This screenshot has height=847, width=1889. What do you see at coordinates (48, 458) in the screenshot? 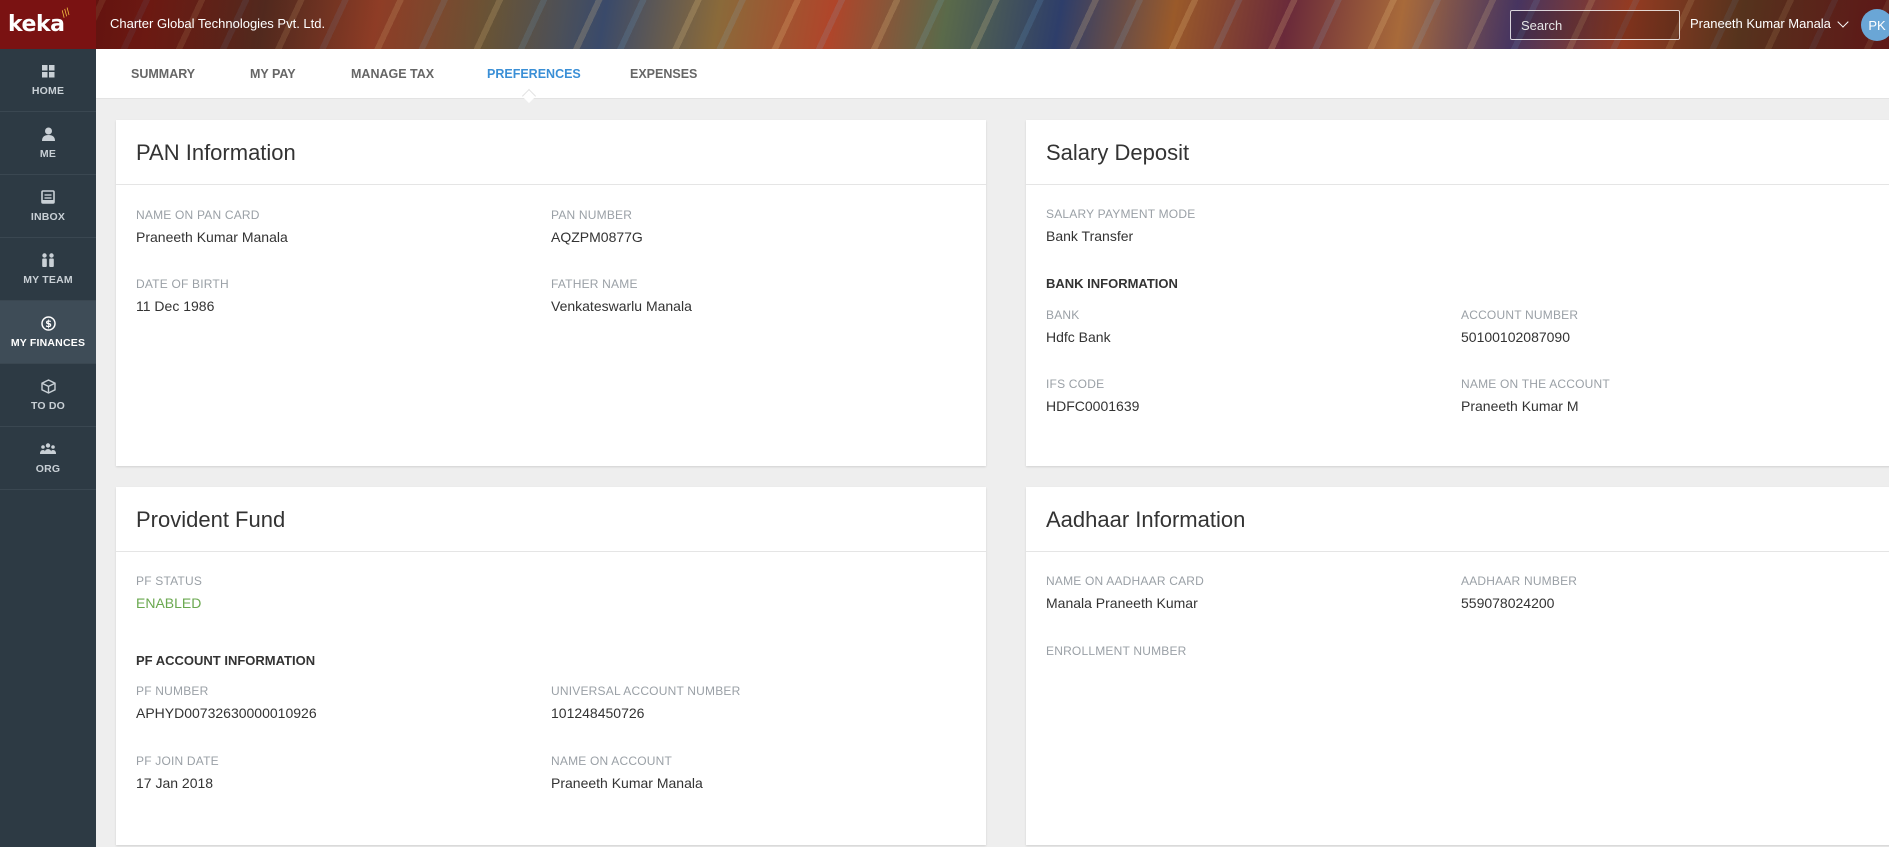
I see `sidebar-item-org: ORG` at bounding box center [48, 458].